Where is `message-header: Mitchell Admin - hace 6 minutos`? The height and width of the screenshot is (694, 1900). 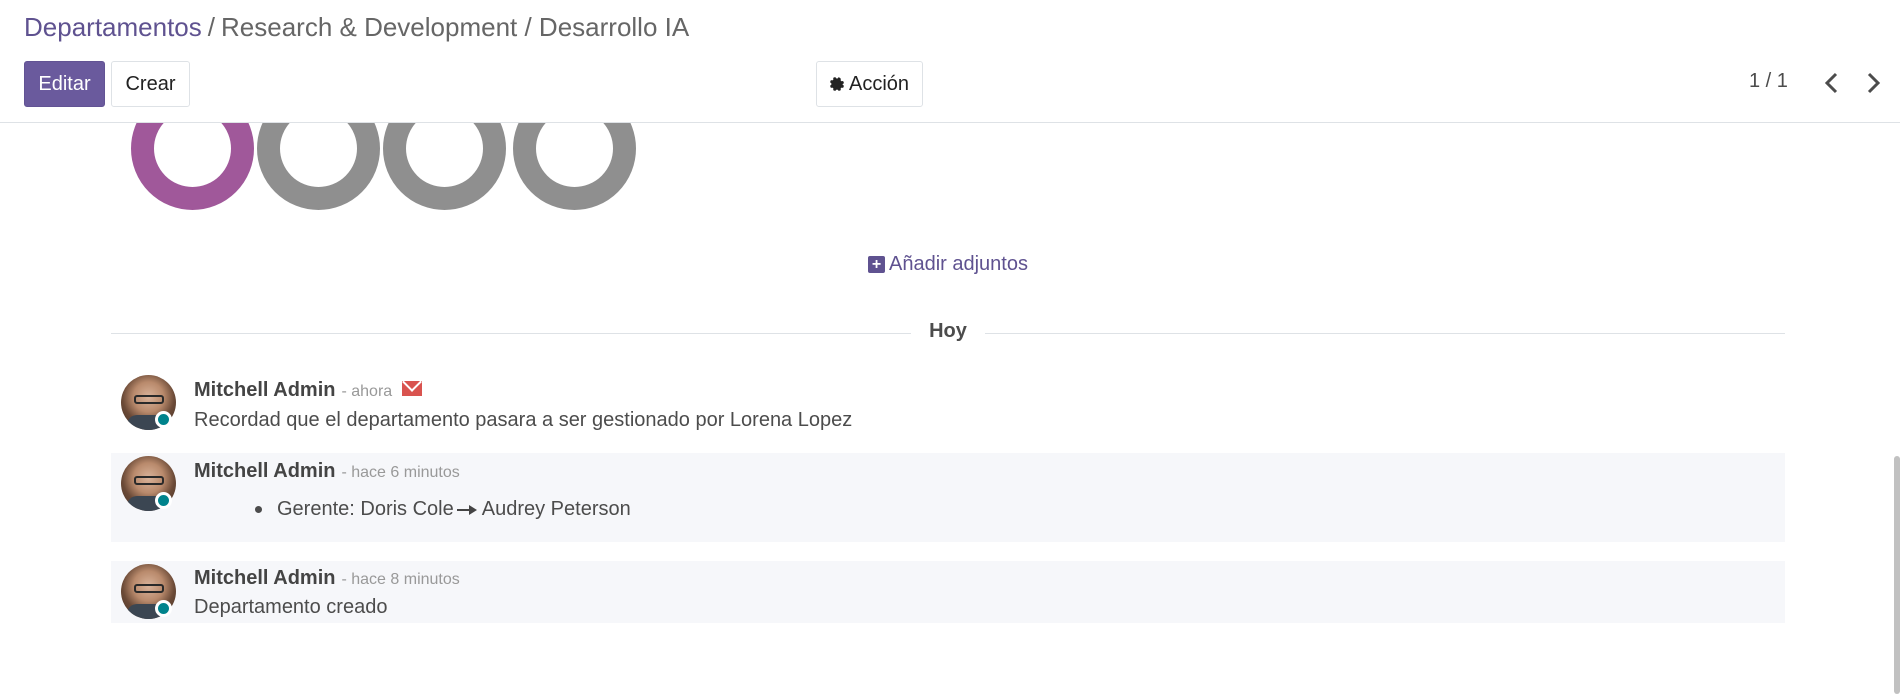 message-header: Mitchell Admin - hace 6 minutos is located at coordinates (327, 471).